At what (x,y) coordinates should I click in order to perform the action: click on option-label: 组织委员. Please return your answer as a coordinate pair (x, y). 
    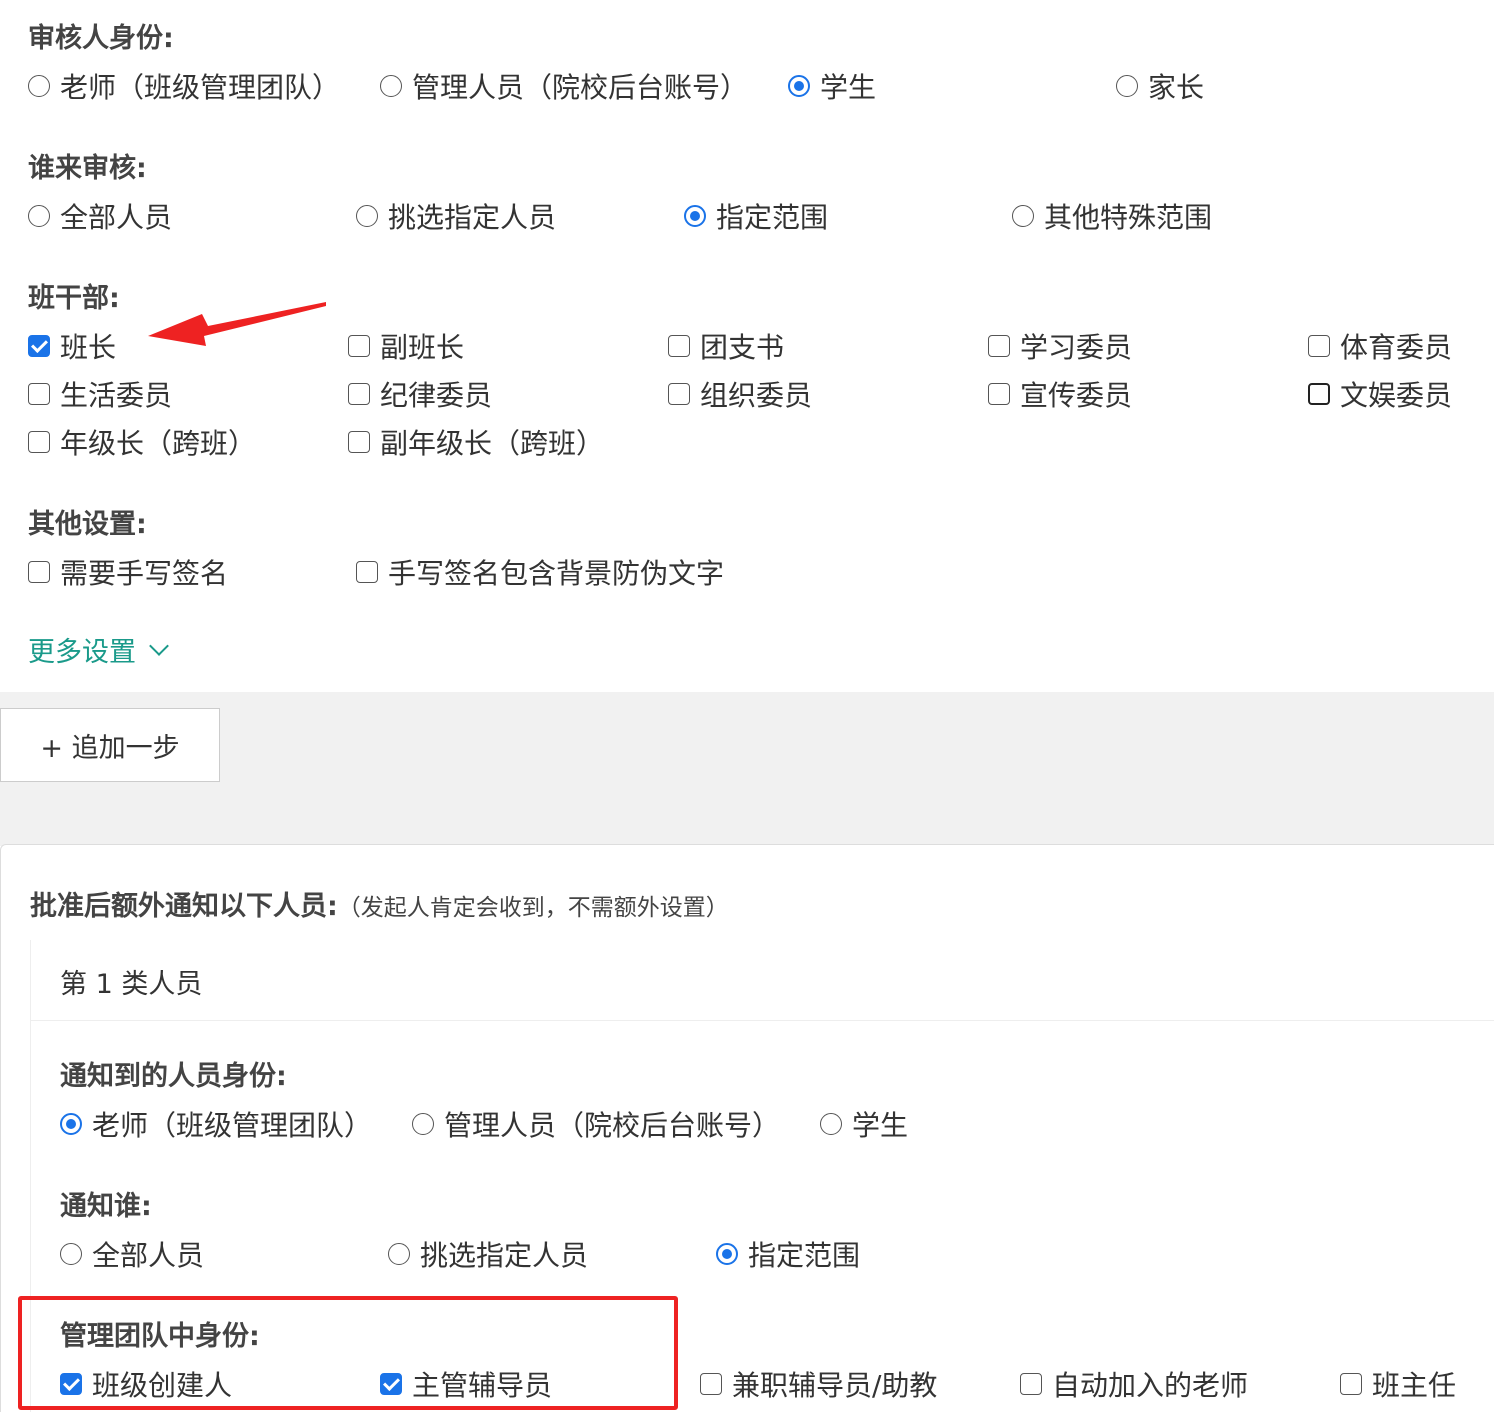
    Looking at the image, I should click on (756, 395).